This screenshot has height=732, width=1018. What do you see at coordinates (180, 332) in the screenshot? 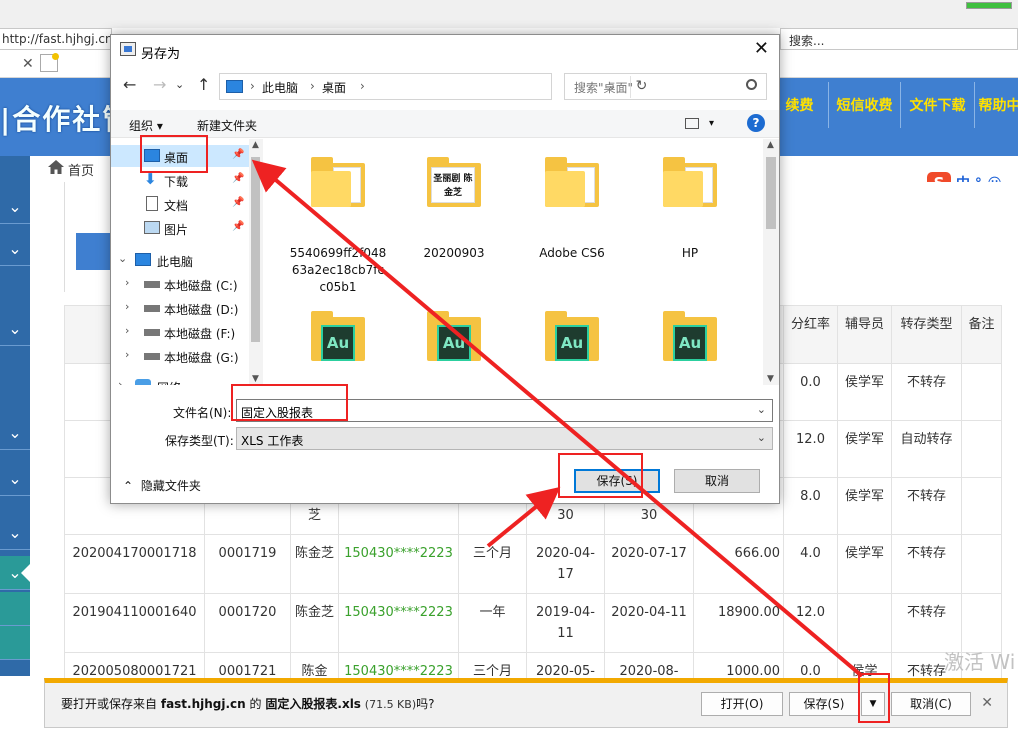
I see `nav-item-drive-f: › 本地磁盘 (F:)` at bounding box center [180, 332].